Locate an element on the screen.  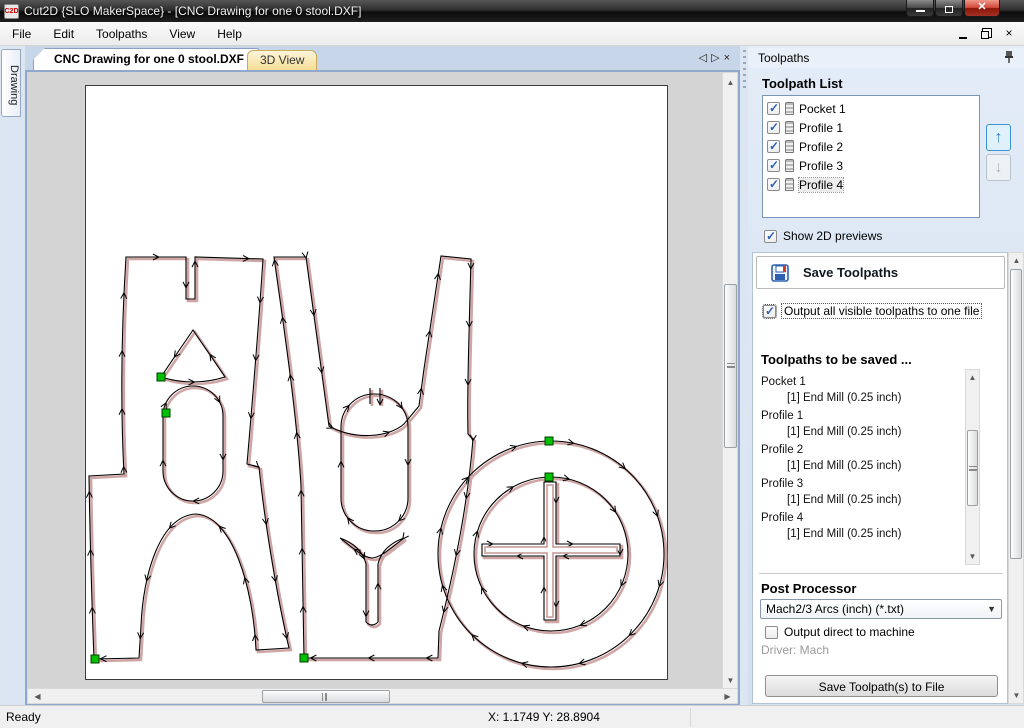
tab-cnc-drawing: CNC Drawing for one 0 stool.DXF is located at coordinates (146, 59).